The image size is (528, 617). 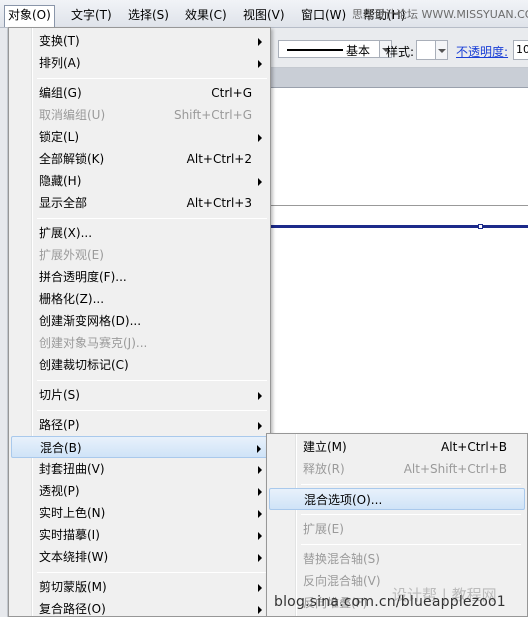 What do you see at coordinates (426, 50) in the screenshot?
I see `graphic-style-swatch` at bounding box center [426, 50].